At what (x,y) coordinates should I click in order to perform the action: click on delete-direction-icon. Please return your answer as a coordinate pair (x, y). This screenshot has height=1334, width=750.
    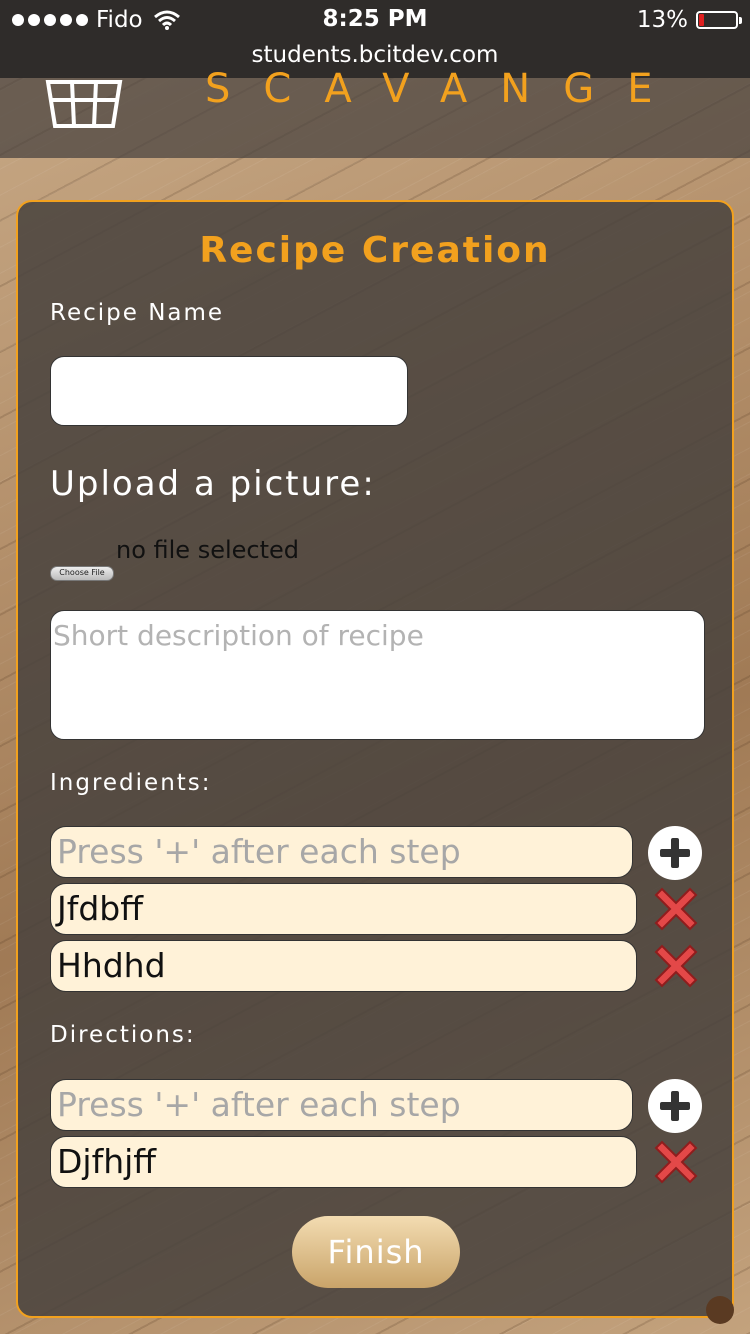
    Looking at the image, I should click on (676, 1162).